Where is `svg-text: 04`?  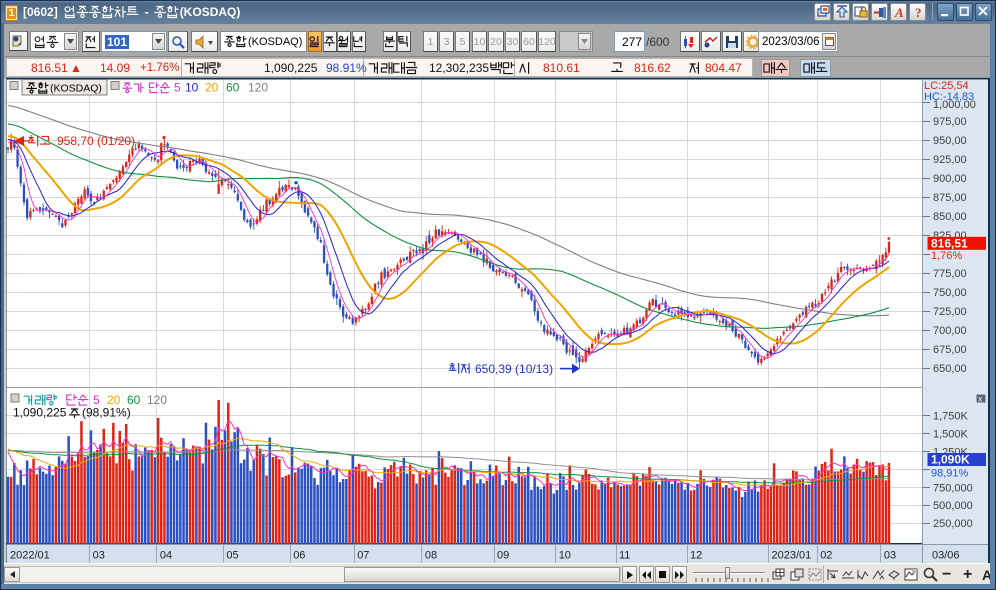
svg-text: 04 is located at coordinates (166, 556).